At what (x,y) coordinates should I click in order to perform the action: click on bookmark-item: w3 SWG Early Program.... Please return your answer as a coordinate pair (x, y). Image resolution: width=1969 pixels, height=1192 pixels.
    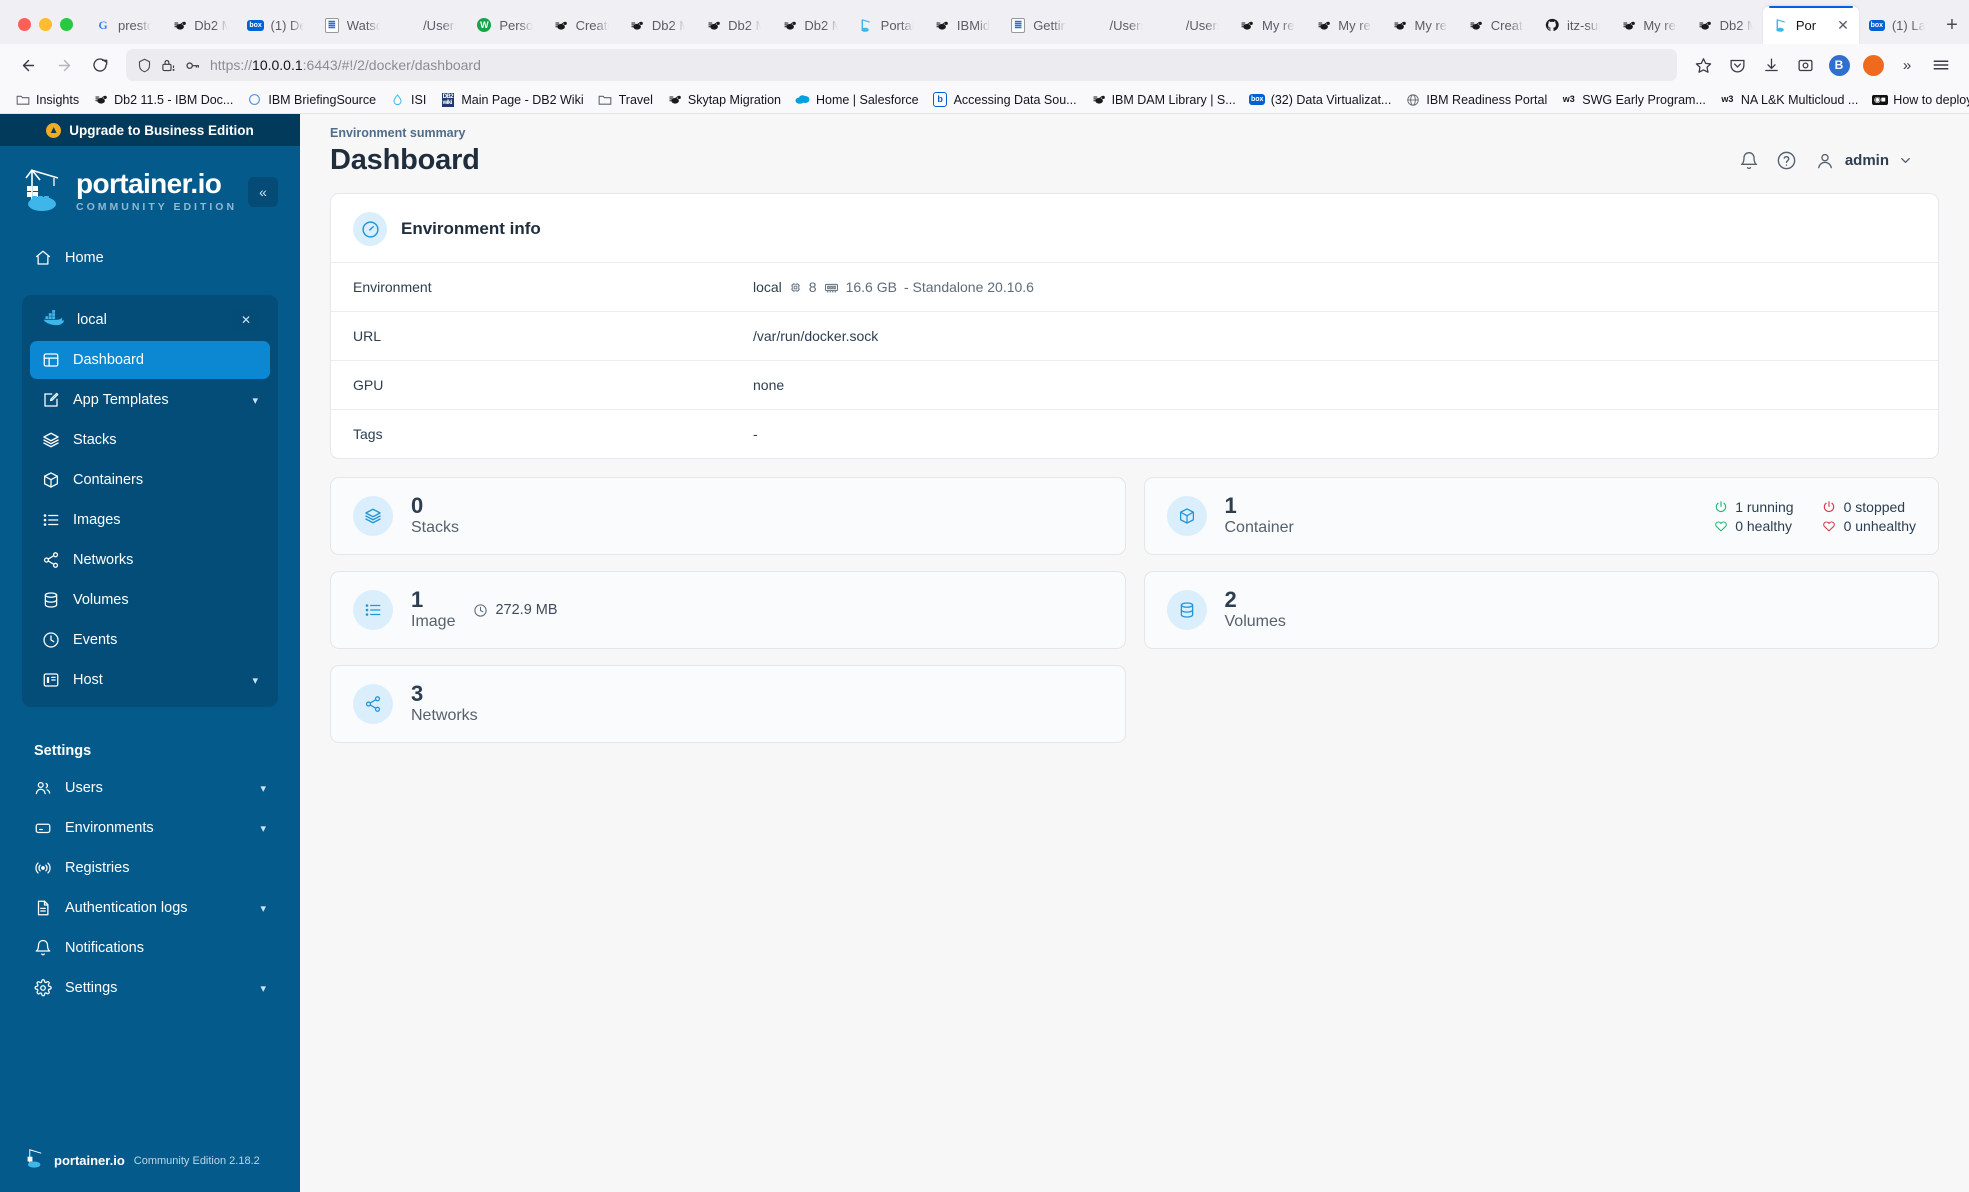
    Looking at the image, I should click on (1633, 100).